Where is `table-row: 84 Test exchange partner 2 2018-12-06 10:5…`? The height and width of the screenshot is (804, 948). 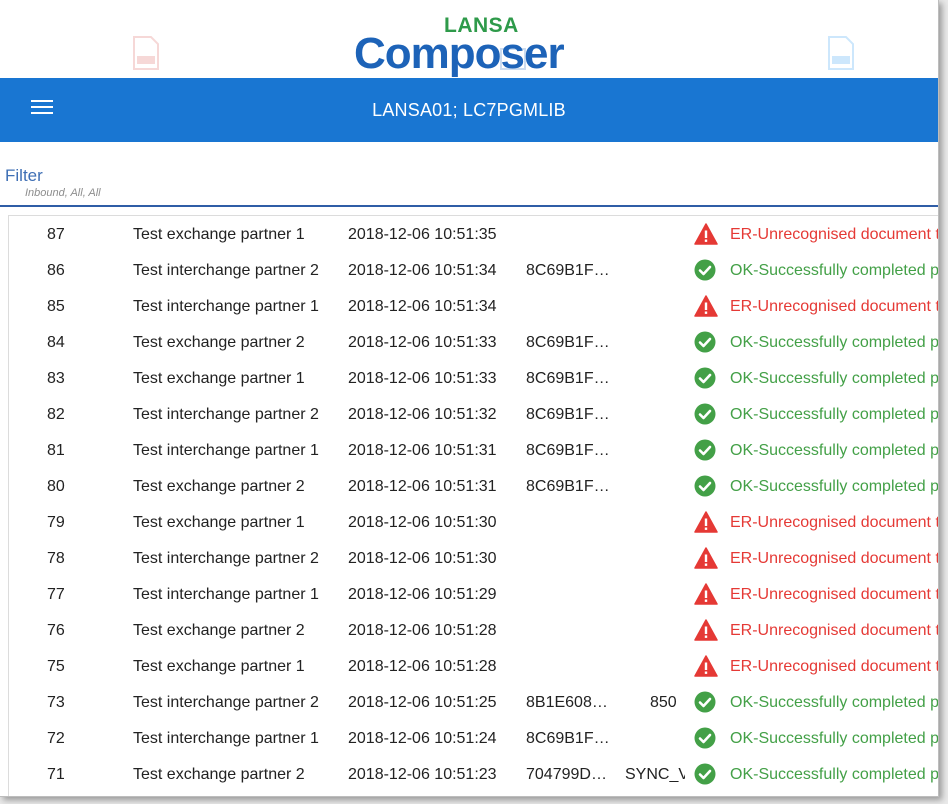
table-row: 84 Test exchange partner 2 2018-12-06 10:5… is located at coordinates (474, 342).